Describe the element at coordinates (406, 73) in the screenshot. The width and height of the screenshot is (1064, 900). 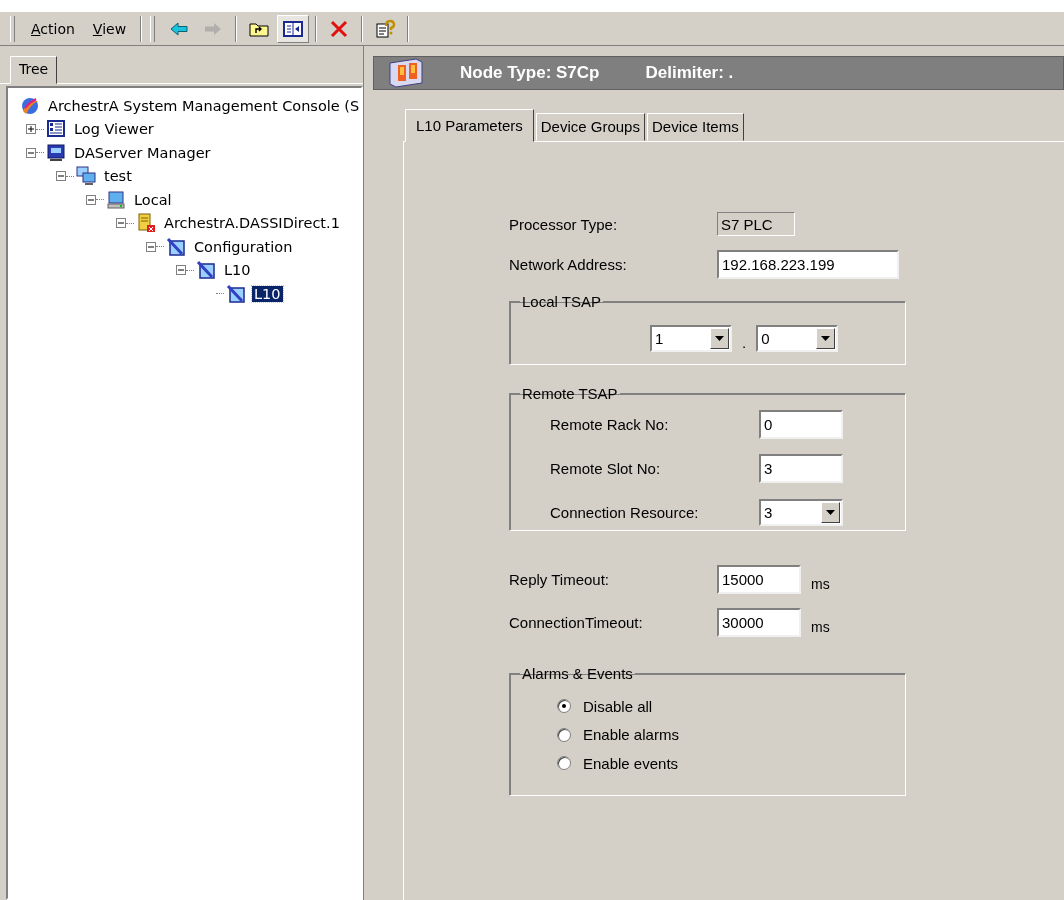
I see `device-rack-icon` at that location.